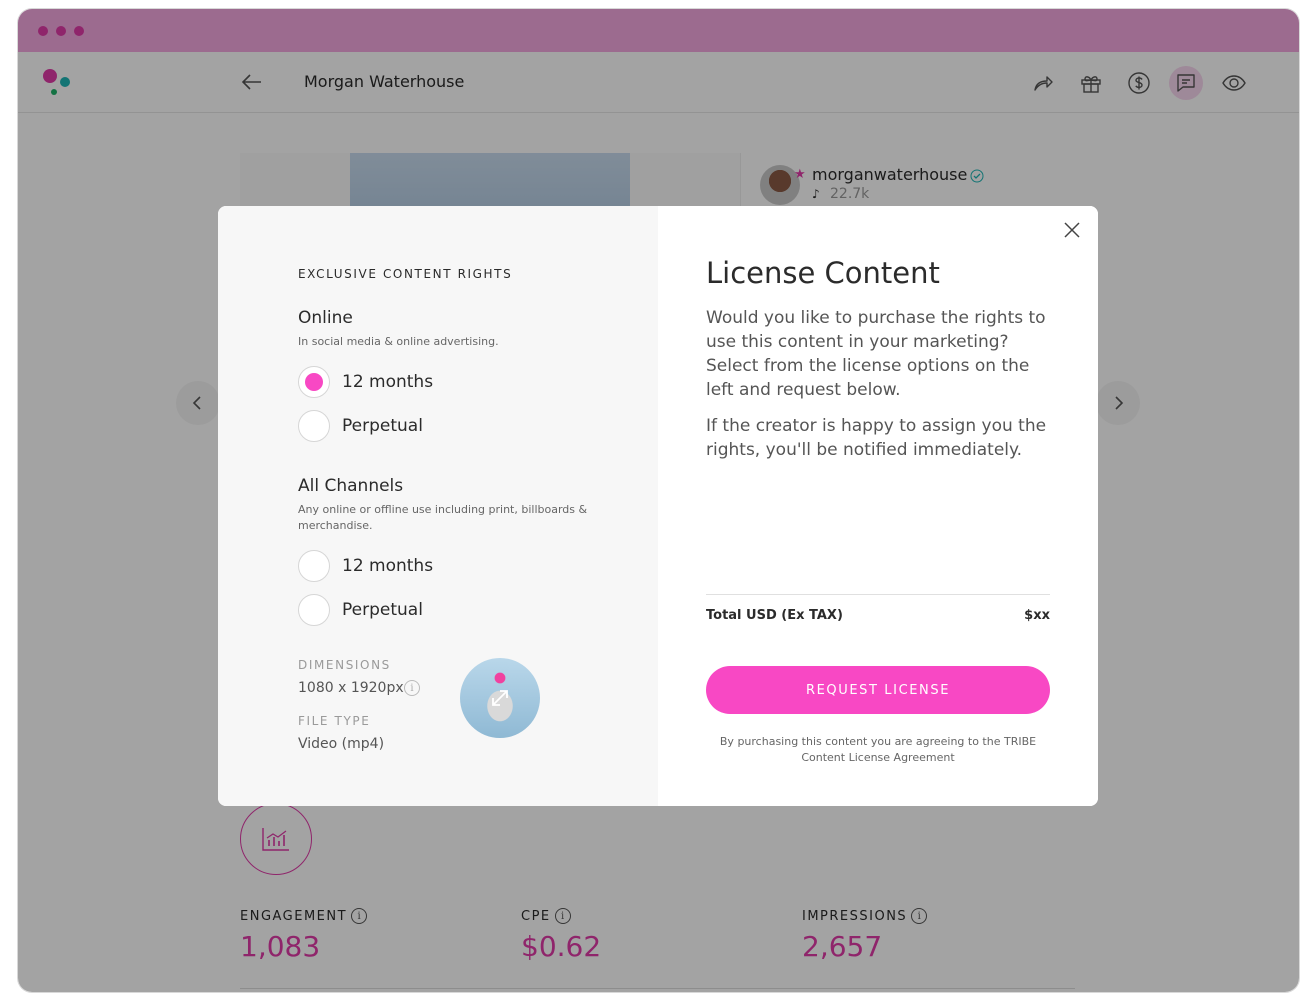  I want to click on radio-online-12-months: 12 months, so click(365, 382).